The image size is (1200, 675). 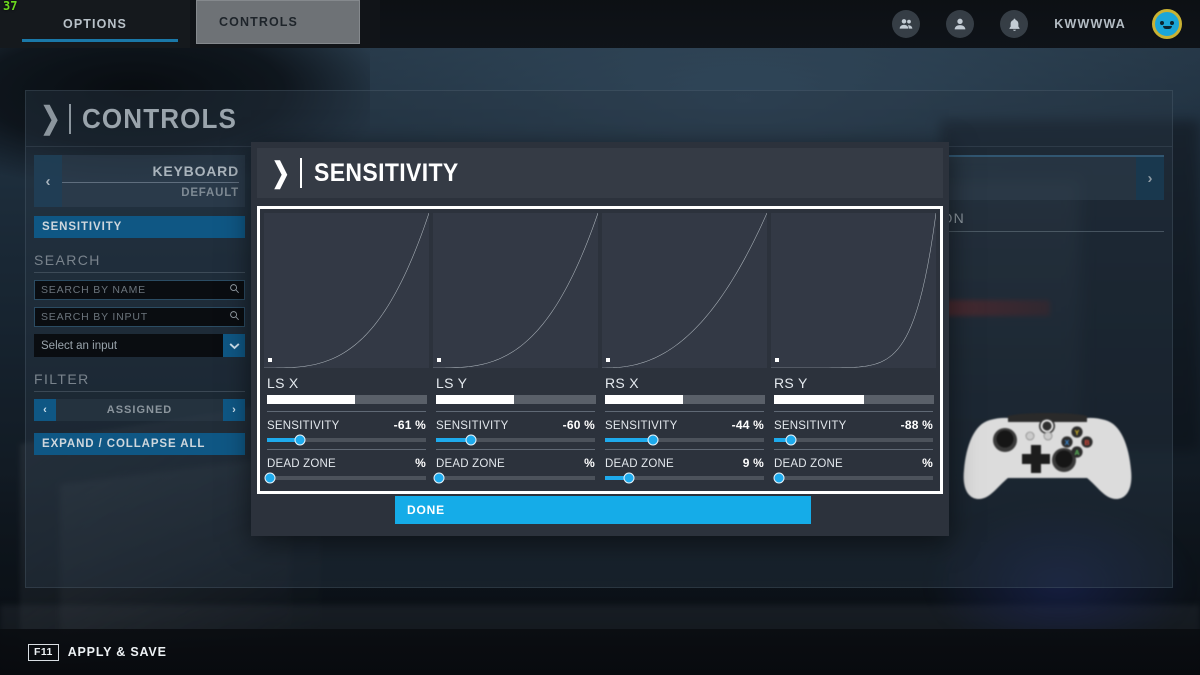 What do you see at coordinates (150, 173) in the screenshot?
I see `device-name: KEYBOARD` at bounding box center [150, 173].